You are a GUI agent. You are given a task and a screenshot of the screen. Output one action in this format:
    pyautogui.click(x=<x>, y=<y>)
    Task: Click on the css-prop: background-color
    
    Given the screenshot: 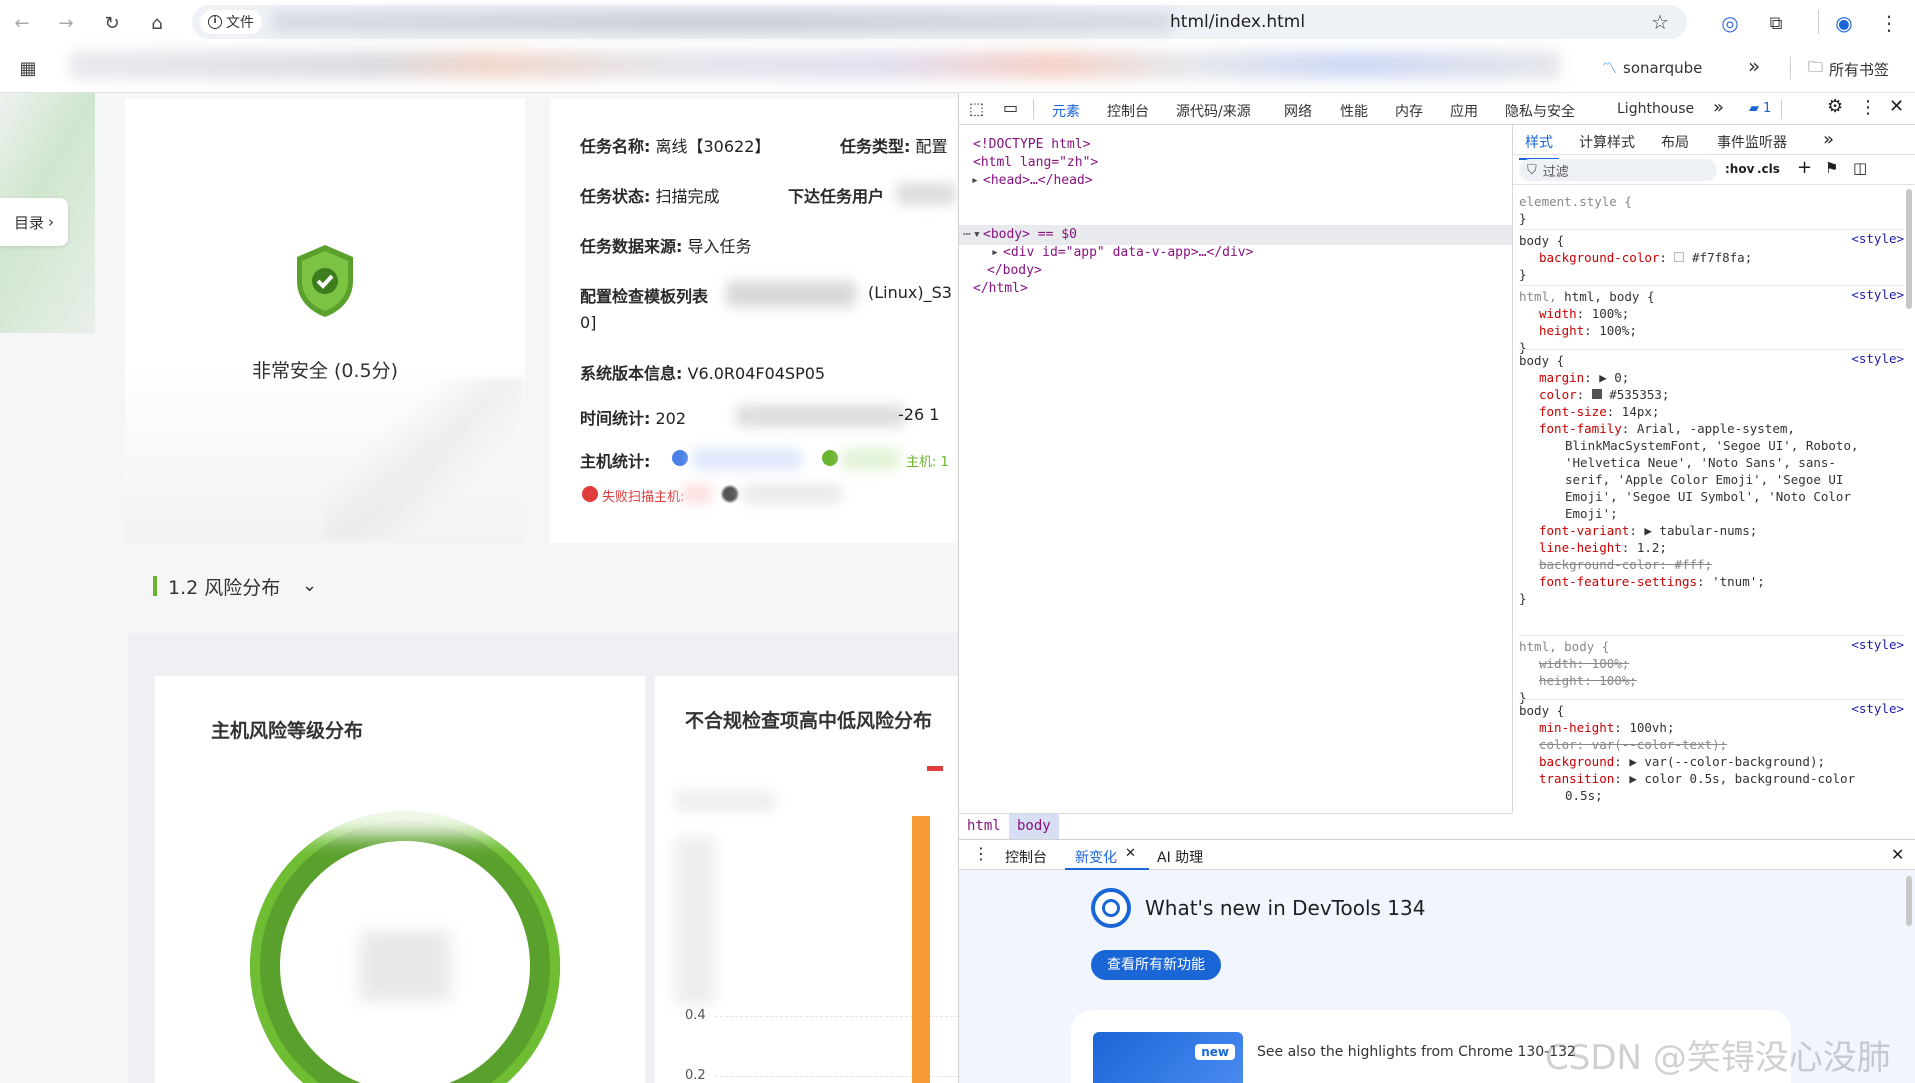 What is the action you would take?
    pyautogui.click(x=1599, y=257)
    